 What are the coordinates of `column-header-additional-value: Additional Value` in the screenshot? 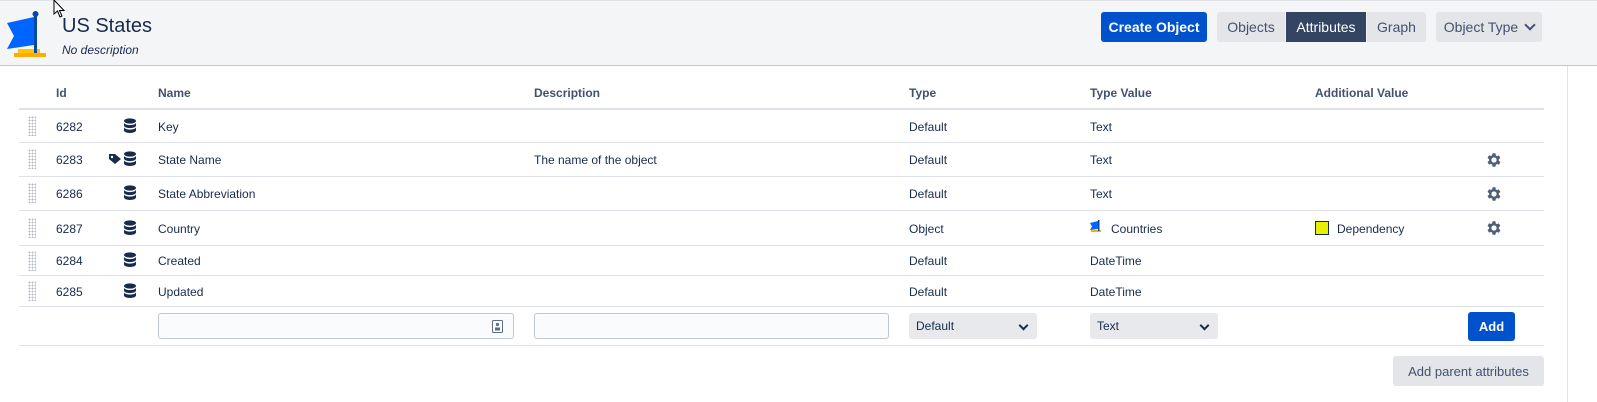 It's located at (1362, 93).